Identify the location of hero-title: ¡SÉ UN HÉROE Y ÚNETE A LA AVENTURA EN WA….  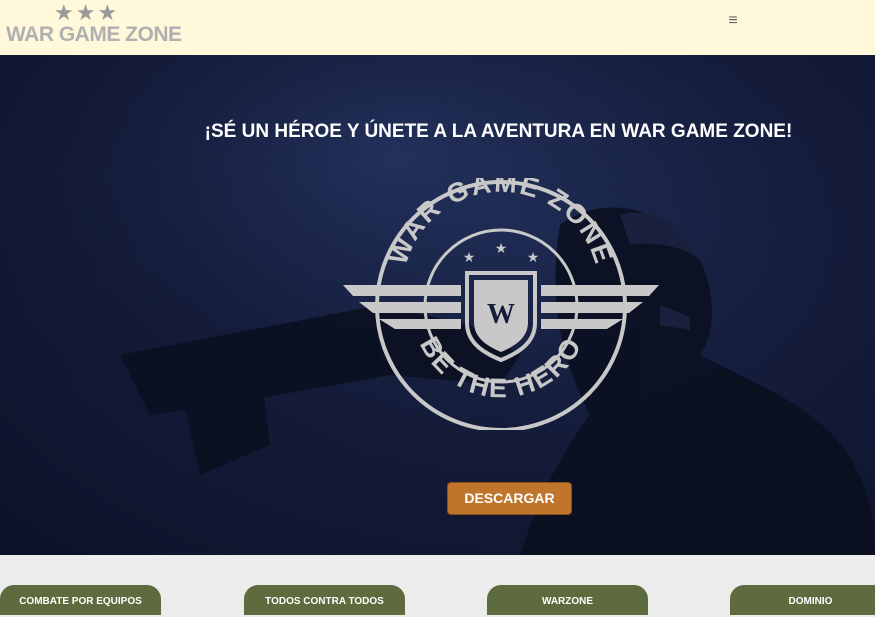
(498, 131).